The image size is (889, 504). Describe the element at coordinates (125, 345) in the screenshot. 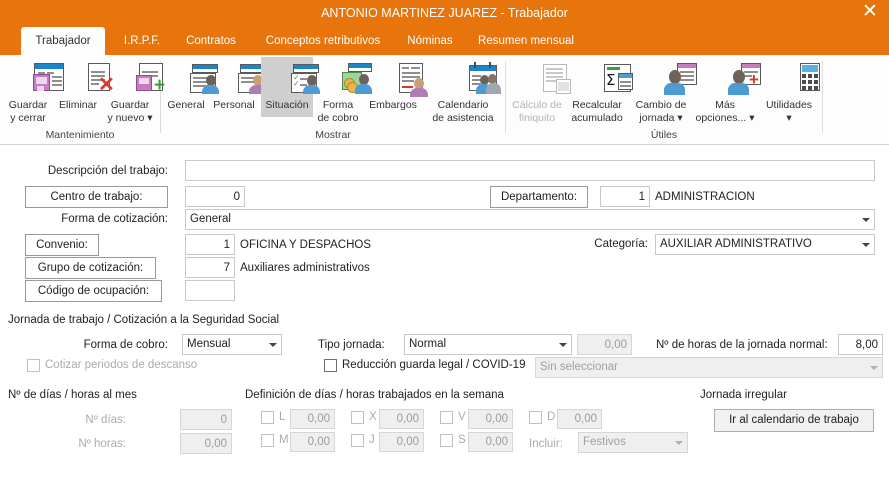

I see `forma-cobro-label: Forma de cobro:` at that location.